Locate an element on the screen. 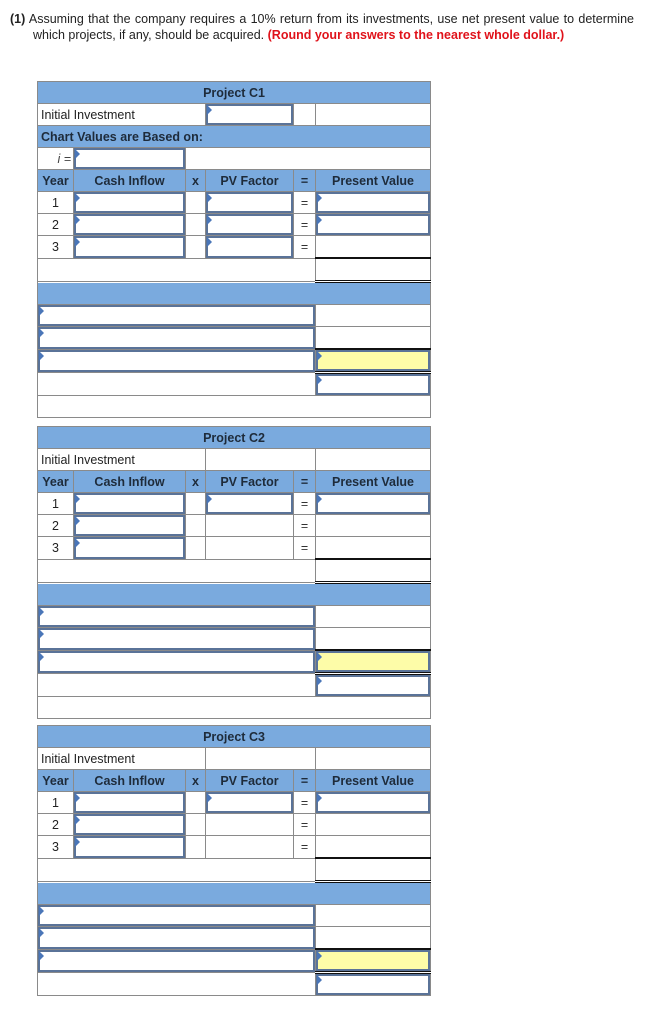 This screenshot has width=661, height=1016. initial-investment-input is located at coordinates (249, 114).